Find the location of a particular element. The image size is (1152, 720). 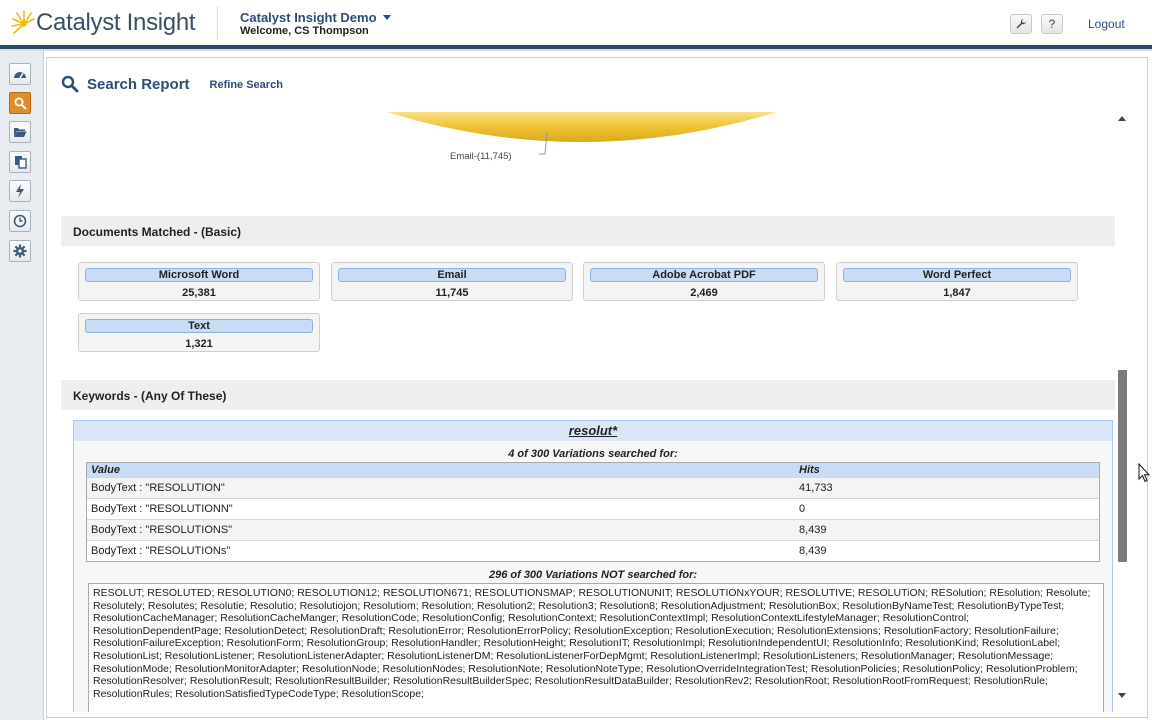

rail-documents-button is located at coordinates (20, 162).